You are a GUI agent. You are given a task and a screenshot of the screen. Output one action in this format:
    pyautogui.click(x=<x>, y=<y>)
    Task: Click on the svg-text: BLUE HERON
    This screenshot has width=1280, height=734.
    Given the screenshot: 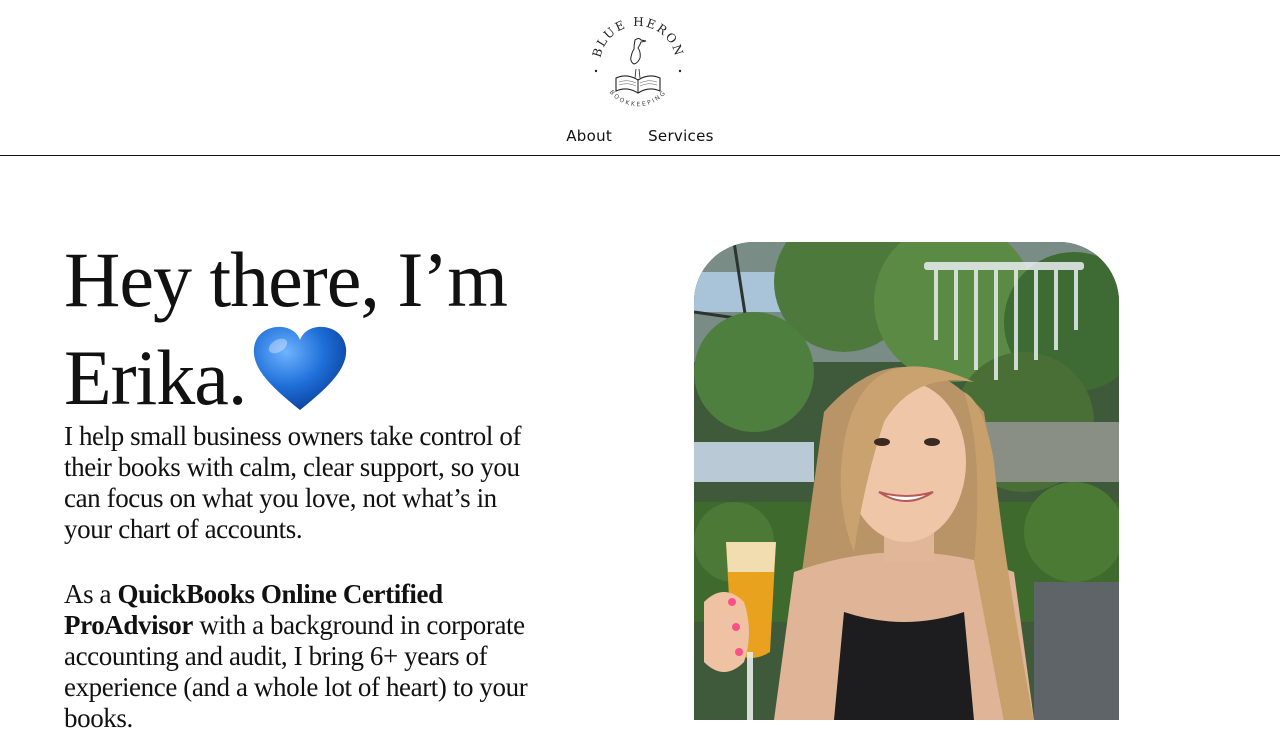 What is the action you would take?
    pyautogui.click(x=638, y=37)
    